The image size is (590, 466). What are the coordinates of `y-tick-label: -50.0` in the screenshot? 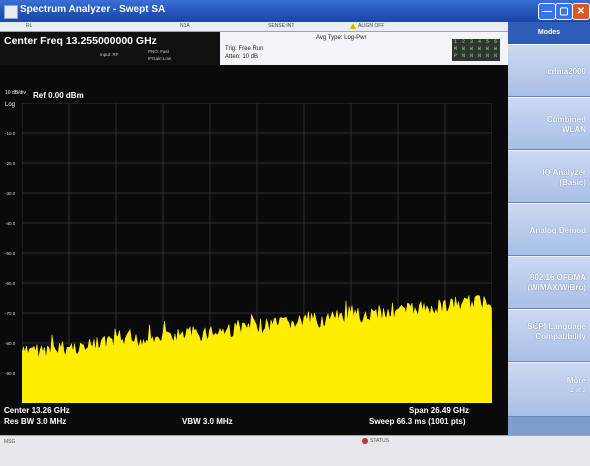 It's located at (10, 253).